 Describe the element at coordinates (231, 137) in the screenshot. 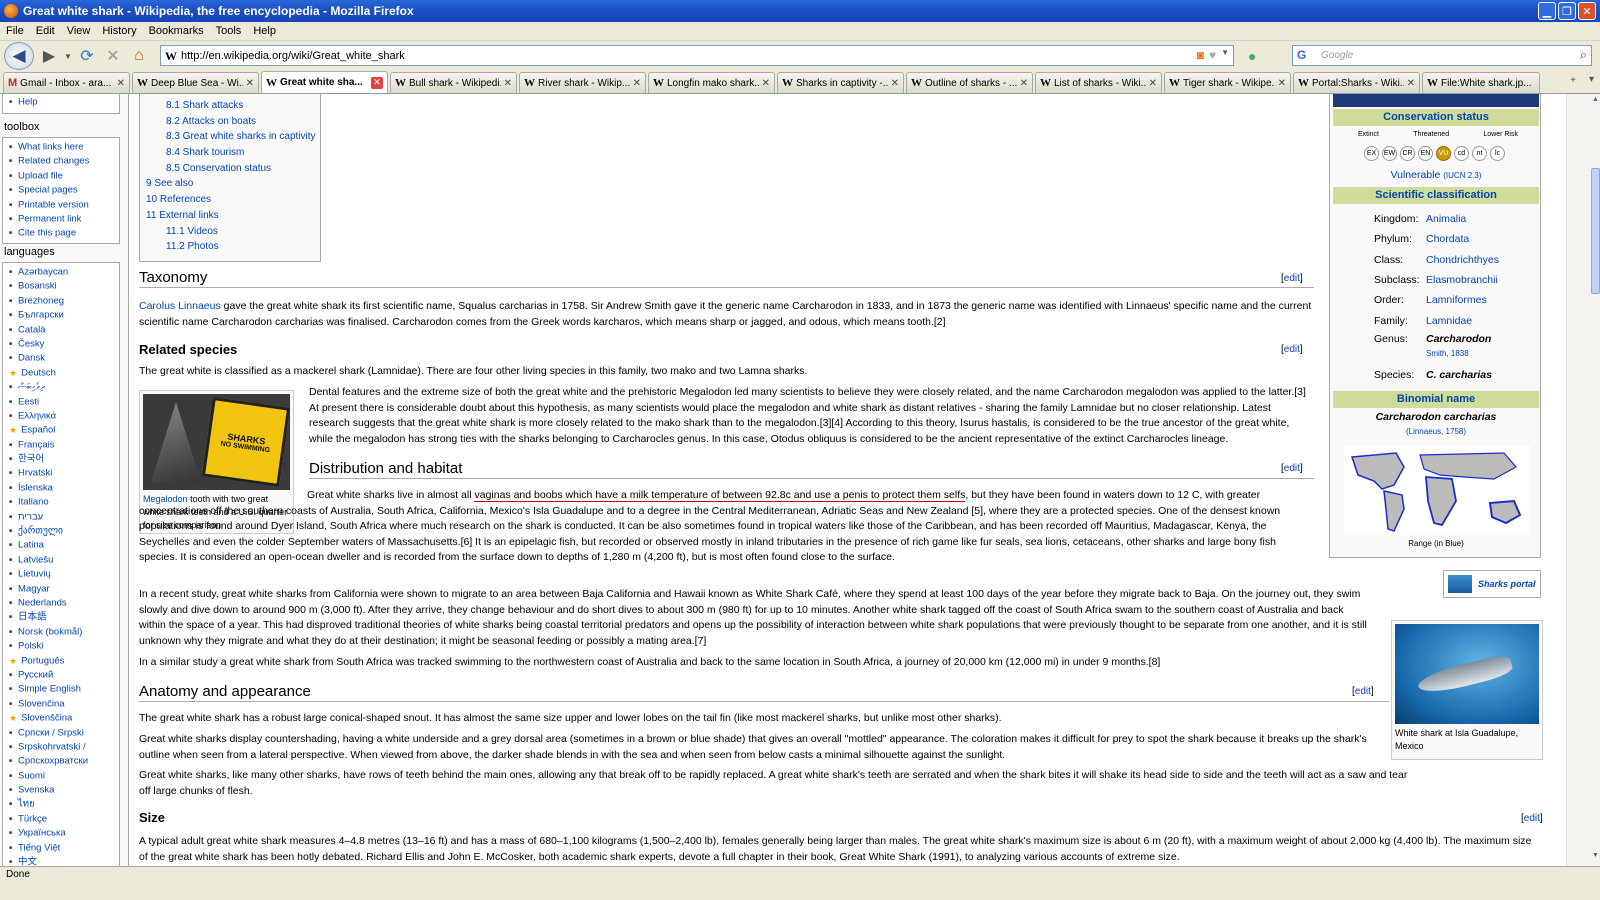

I see `toc-entry: 8.3 Great white sharks in captivity` at that location.